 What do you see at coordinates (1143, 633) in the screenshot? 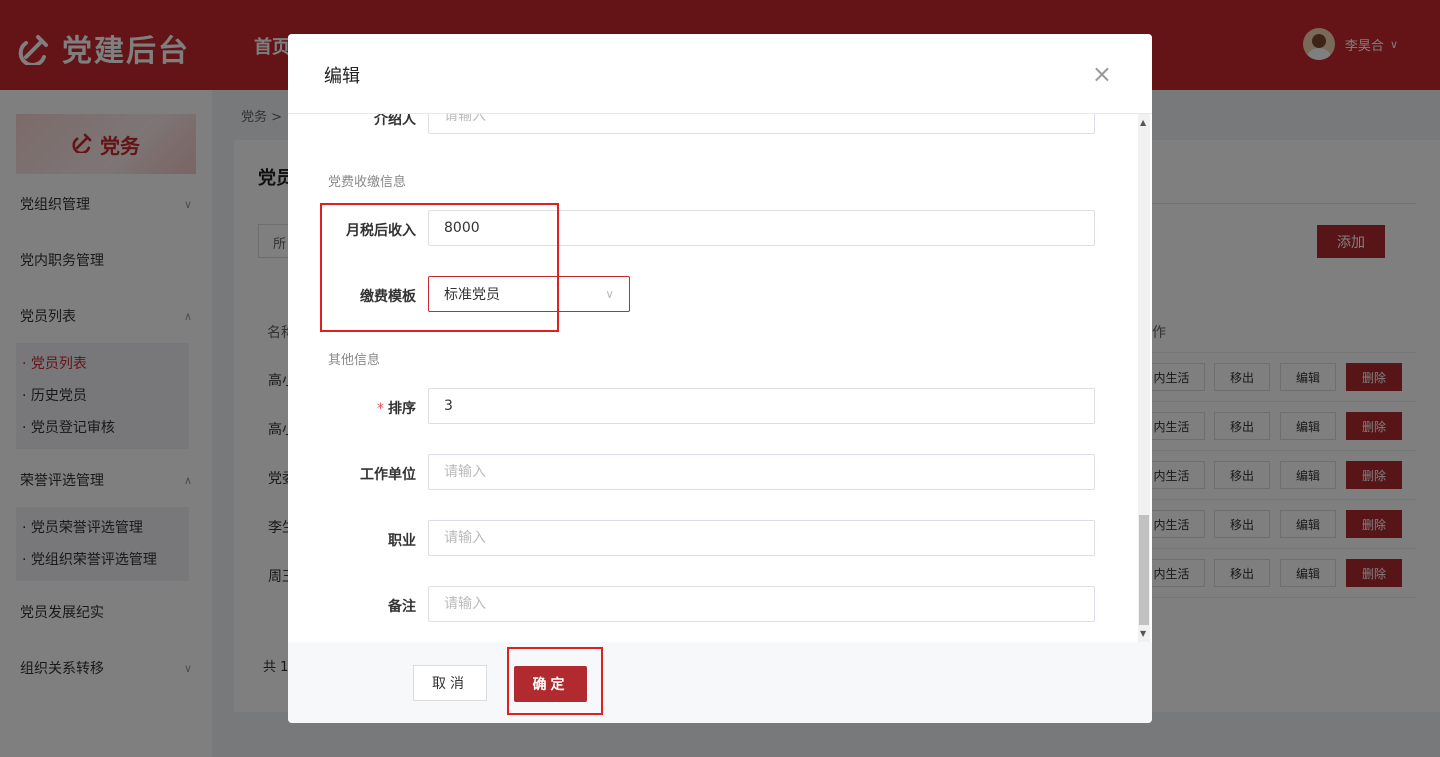
I see `scroll-down-icon: ▼` at bounding box center [1143, 633].